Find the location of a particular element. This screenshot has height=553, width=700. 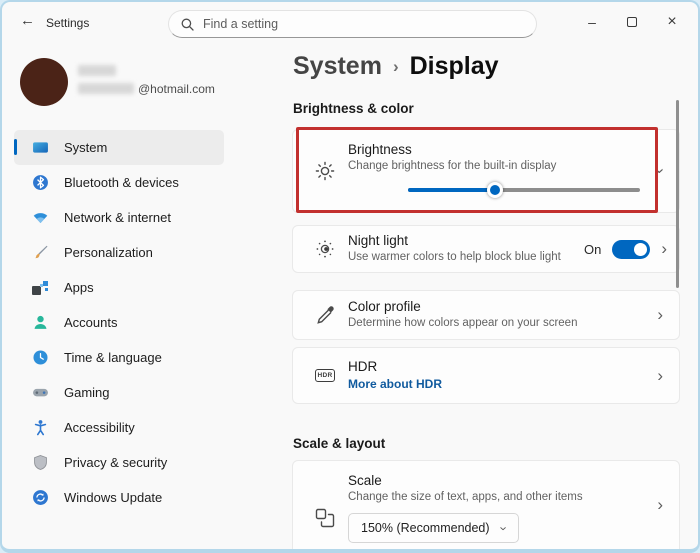

sidebar-item-bluetooth-devices: Bluetooth & devices is located at coordinates (119, 182).